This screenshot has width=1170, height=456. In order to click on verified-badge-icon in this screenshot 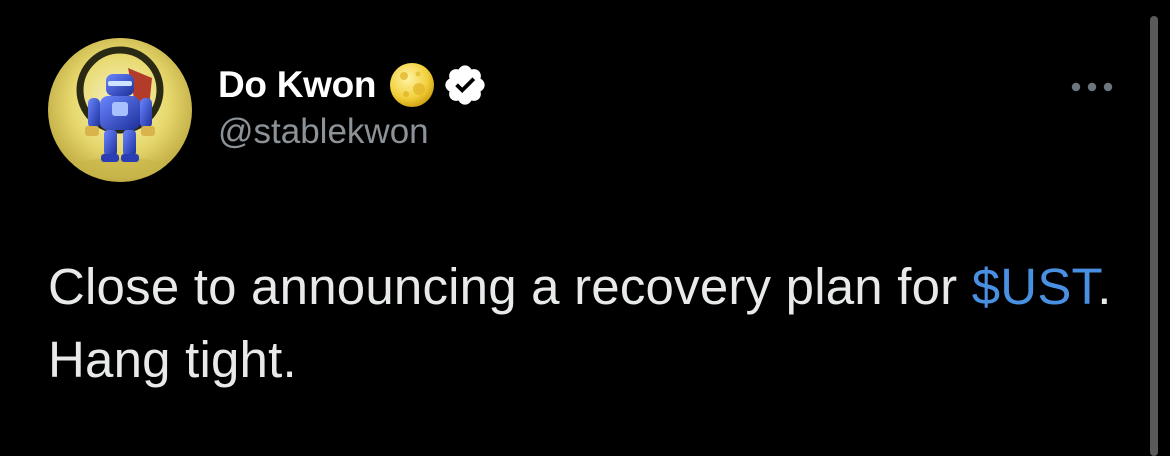, I will do `click(465, 85)`.